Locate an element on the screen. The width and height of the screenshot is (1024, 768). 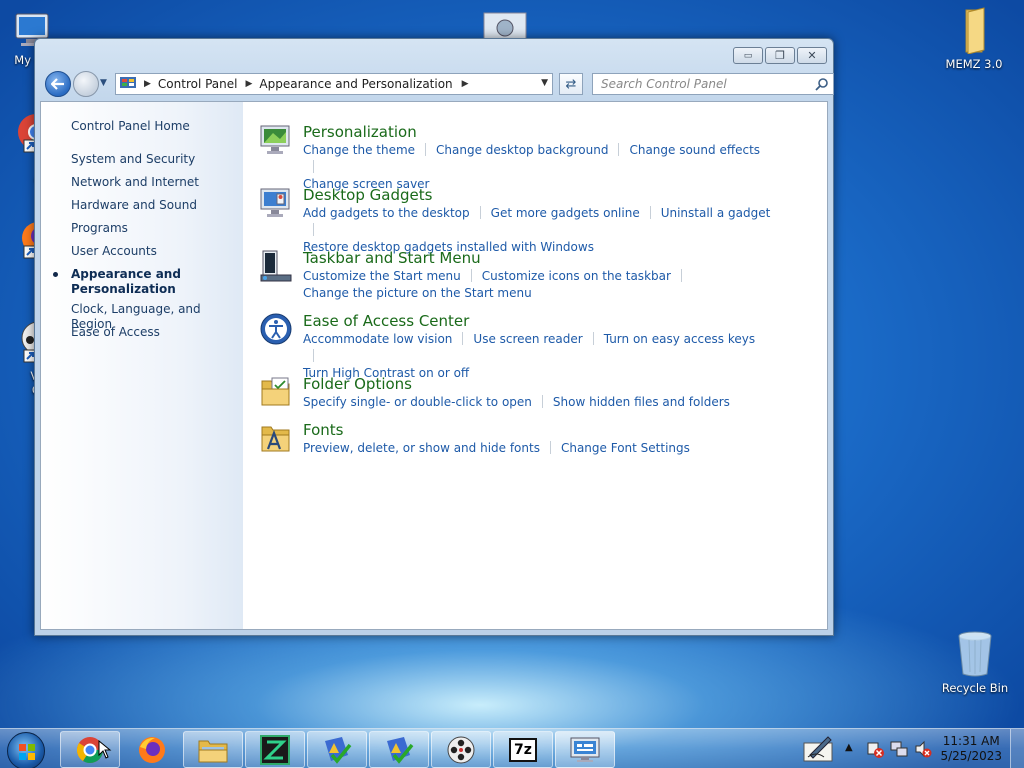
recent-pages-button: ▼ is located at coordinates (103, 83).